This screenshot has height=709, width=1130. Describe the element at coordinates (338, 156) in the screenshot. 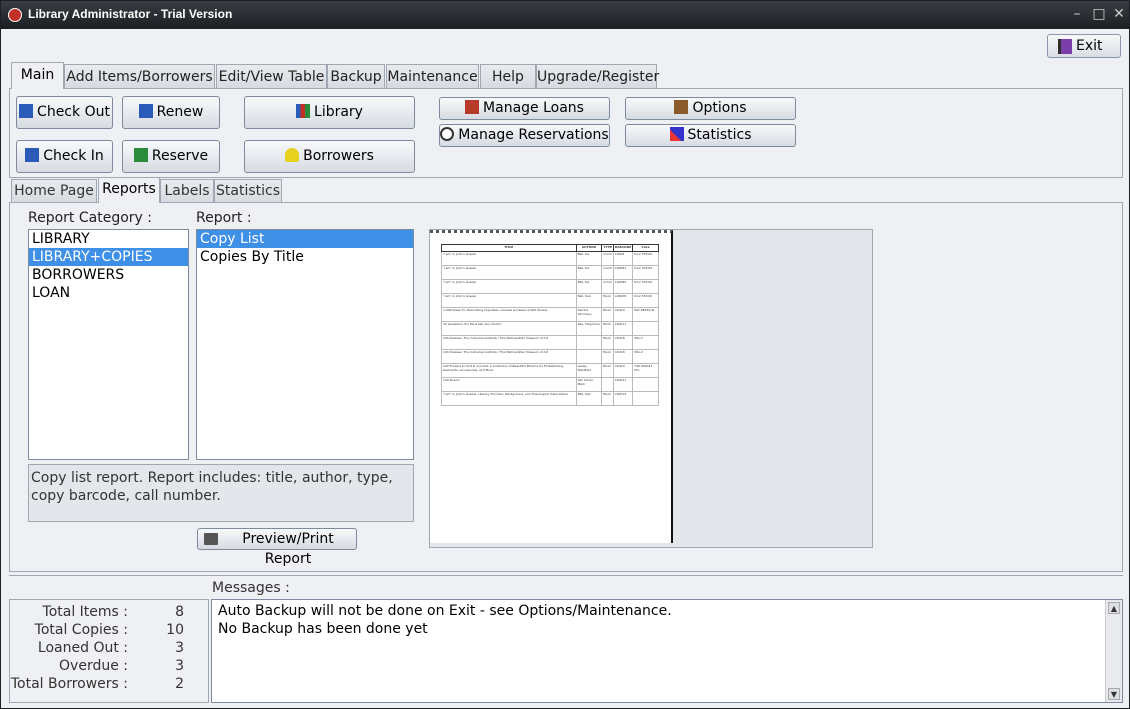

I see `borrowers-label: Borrowers` at that location.